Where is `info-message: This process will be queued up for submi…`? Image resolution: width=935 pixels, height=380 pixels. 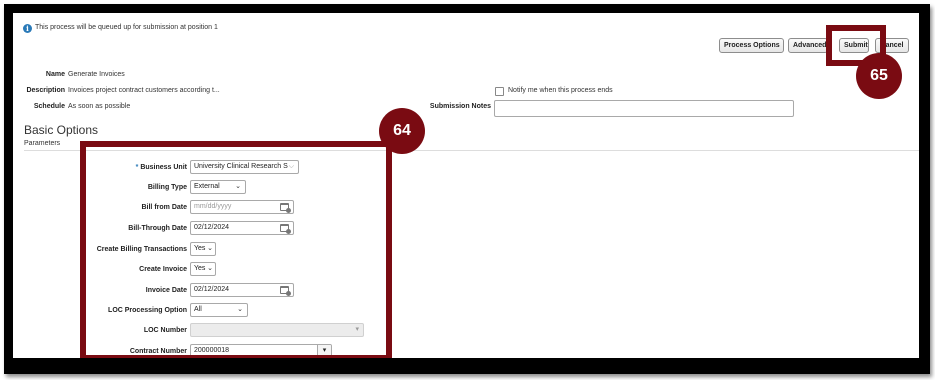
info-message: This process will be queued up for submi… is located at coordinates (126, 27).